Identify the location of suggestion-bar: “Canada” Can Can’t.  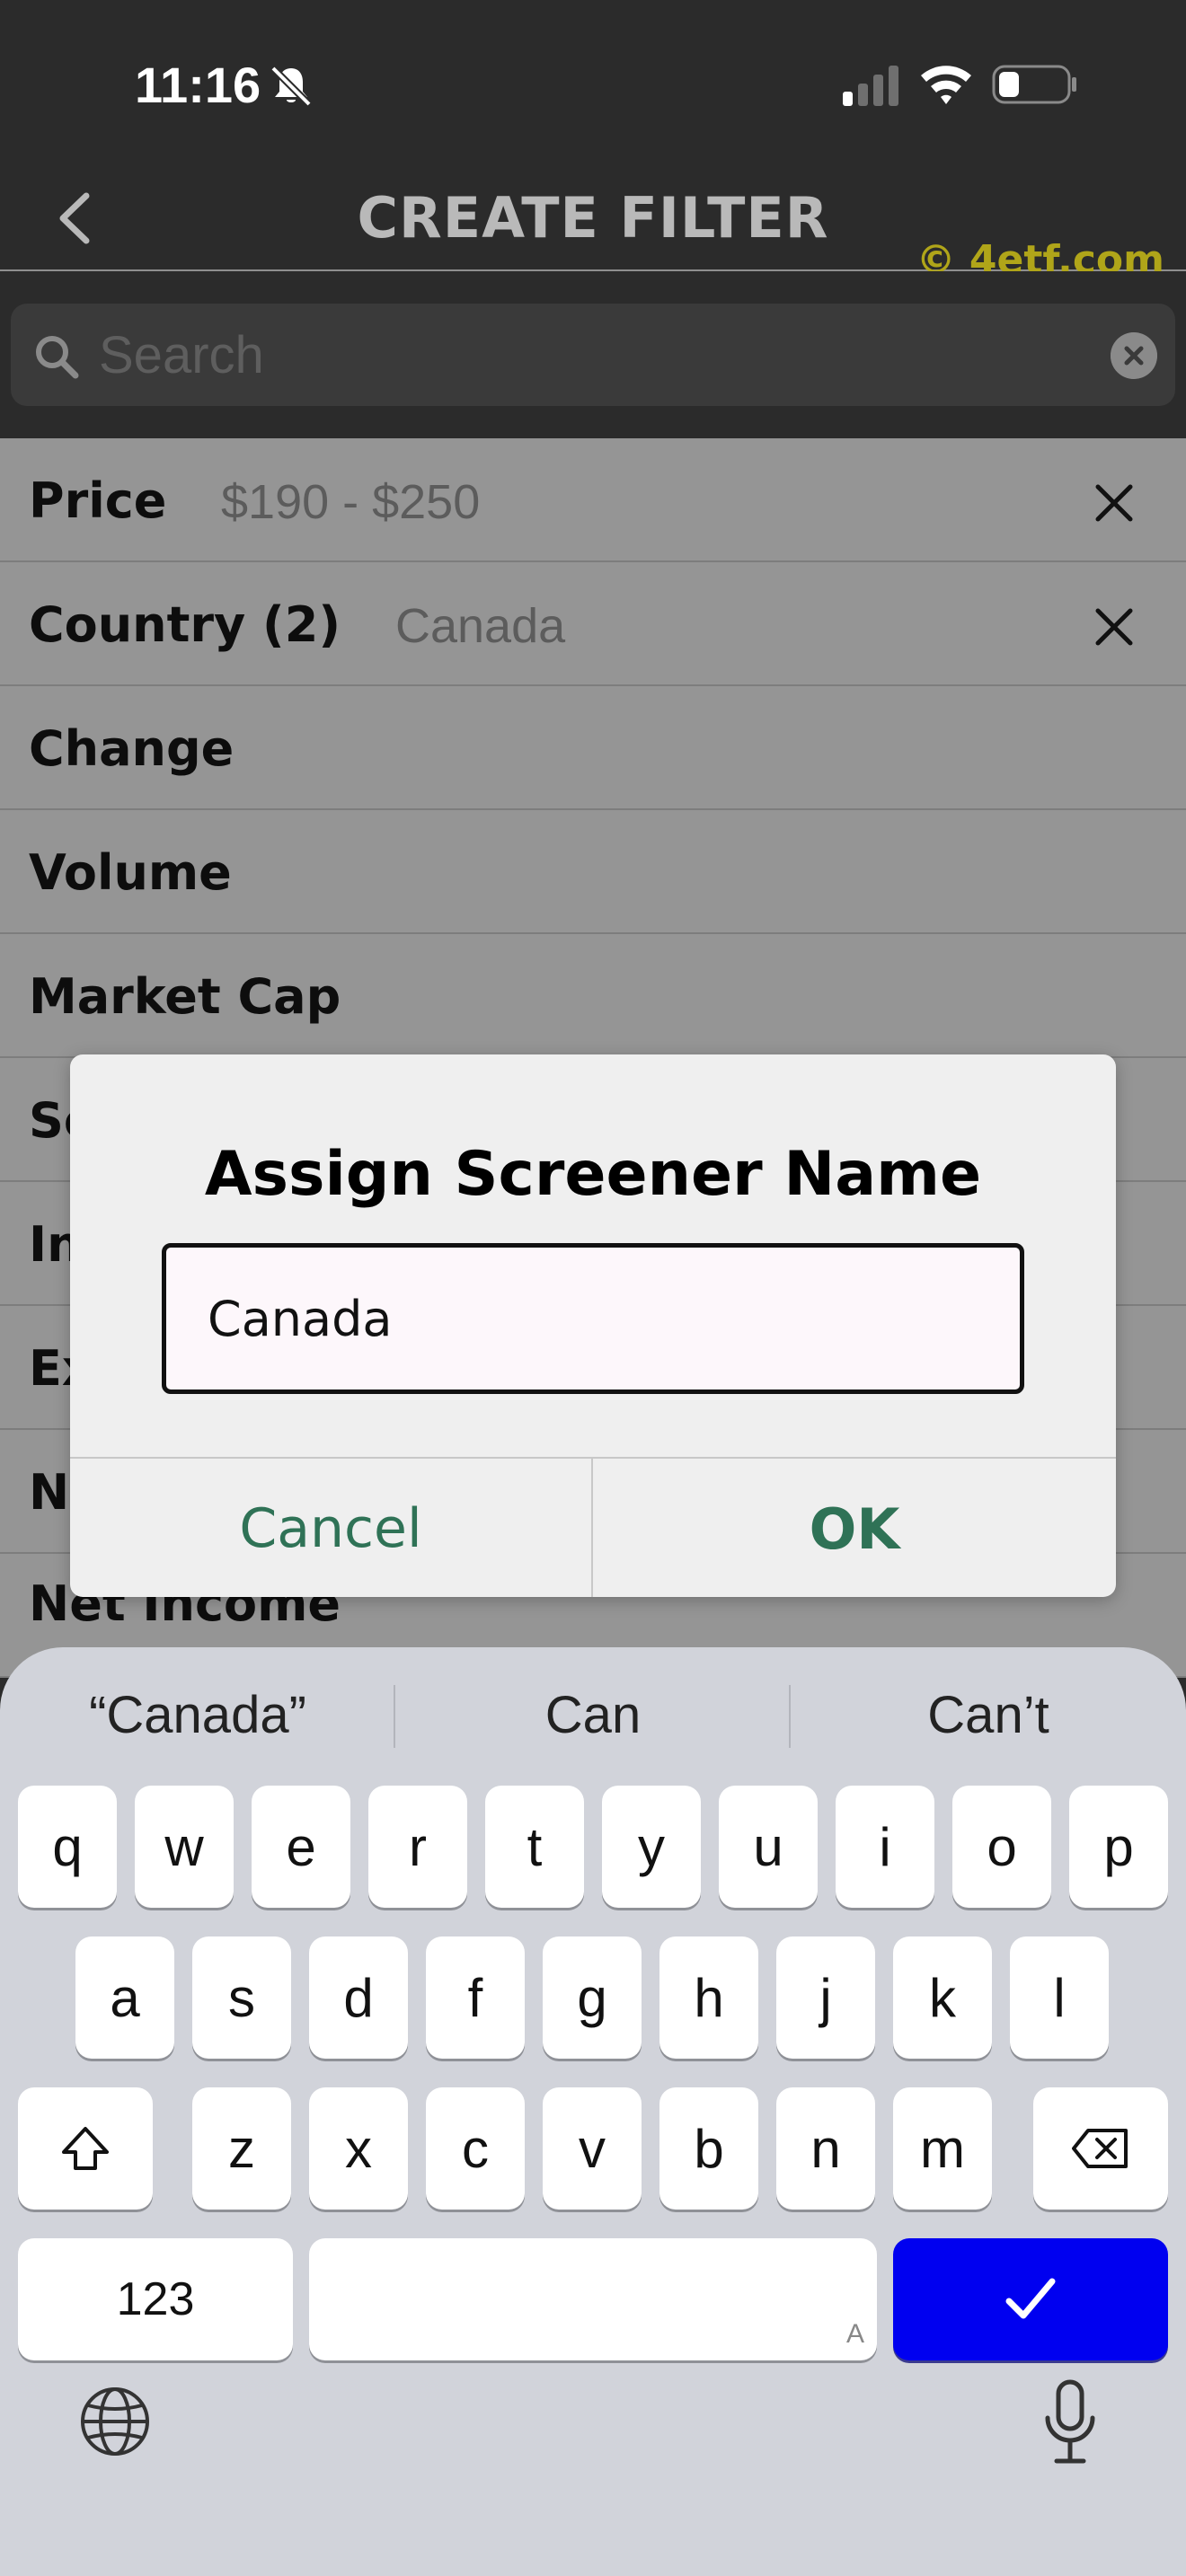
(593, 1714).